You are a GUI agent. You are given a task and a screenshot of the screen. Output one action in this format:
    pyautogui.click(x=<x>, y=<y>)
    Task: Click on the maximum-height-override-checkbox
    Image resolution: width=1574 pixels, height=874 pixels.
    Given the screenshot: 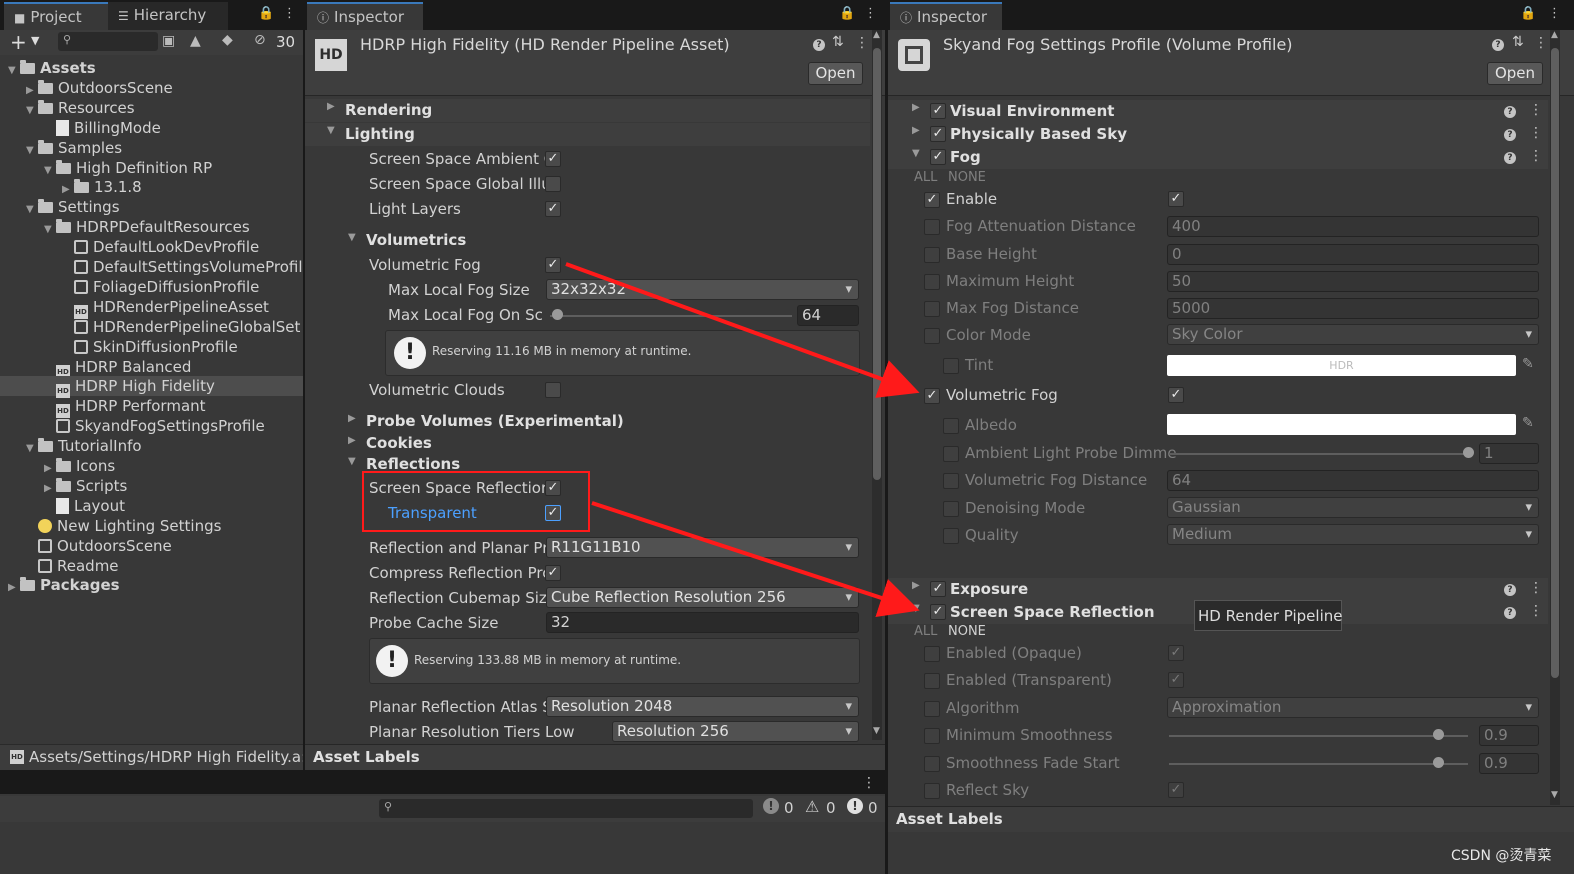 What is the action you would take?
    pyautogui.click(x=932, y=282)
    